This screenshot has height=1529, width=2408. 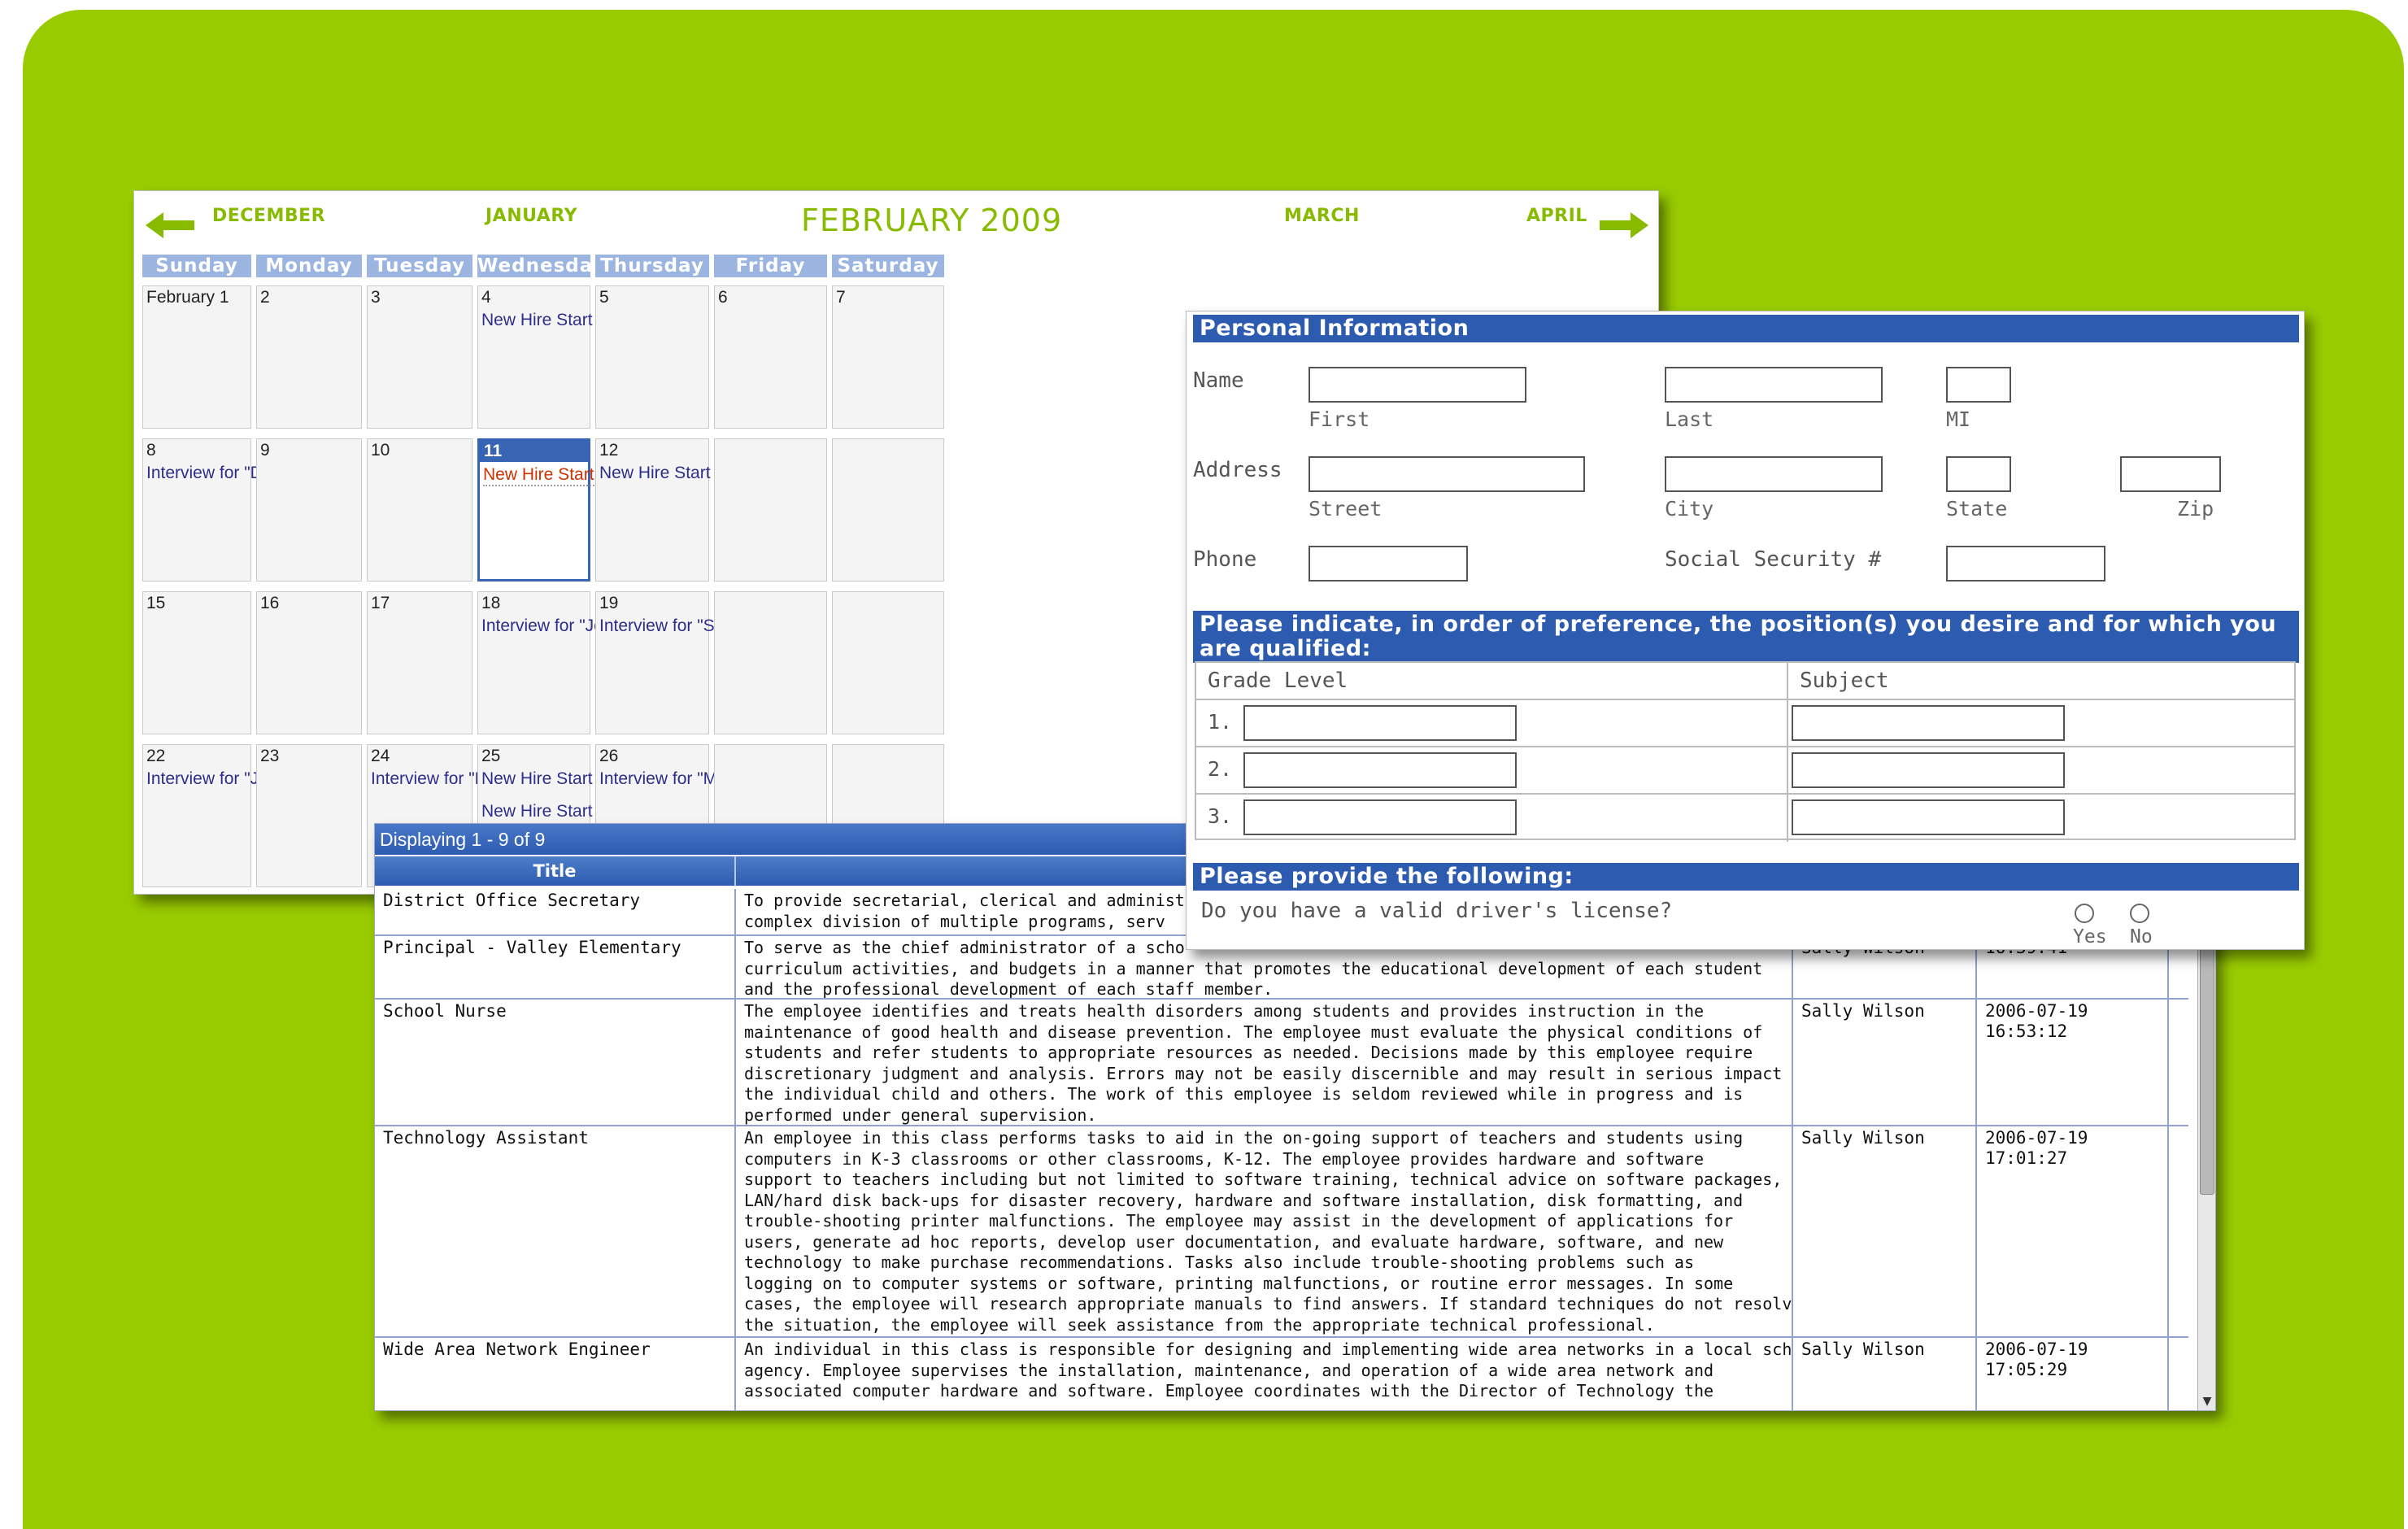 I want to click on calendar-day: 9, so click(x=309, y=510).